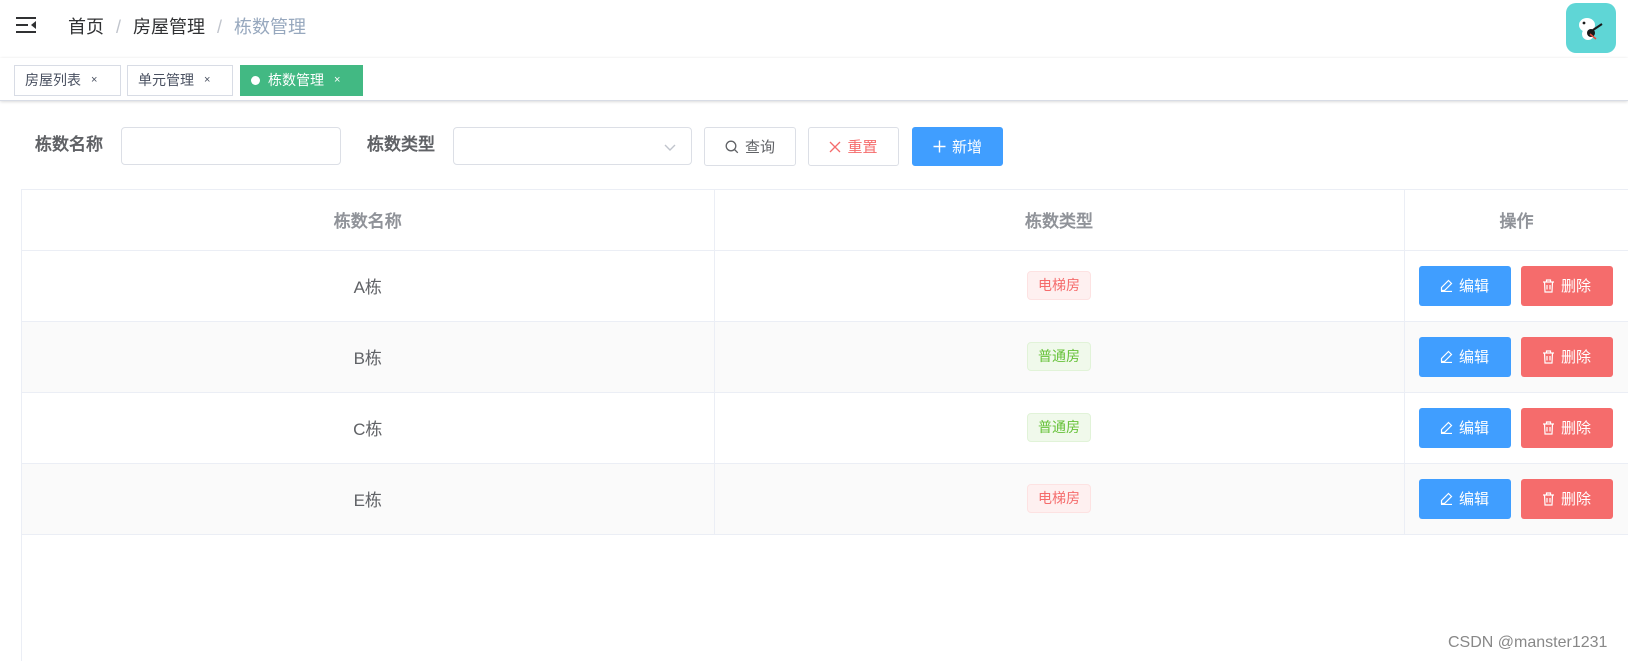 Image resolution: width=1628 pixels, height=661 pixels. What do you see at coordinates (69, 144) in the screenshot?
I see `building-name-label: 栋数名称` at bounding box center [69, 144].